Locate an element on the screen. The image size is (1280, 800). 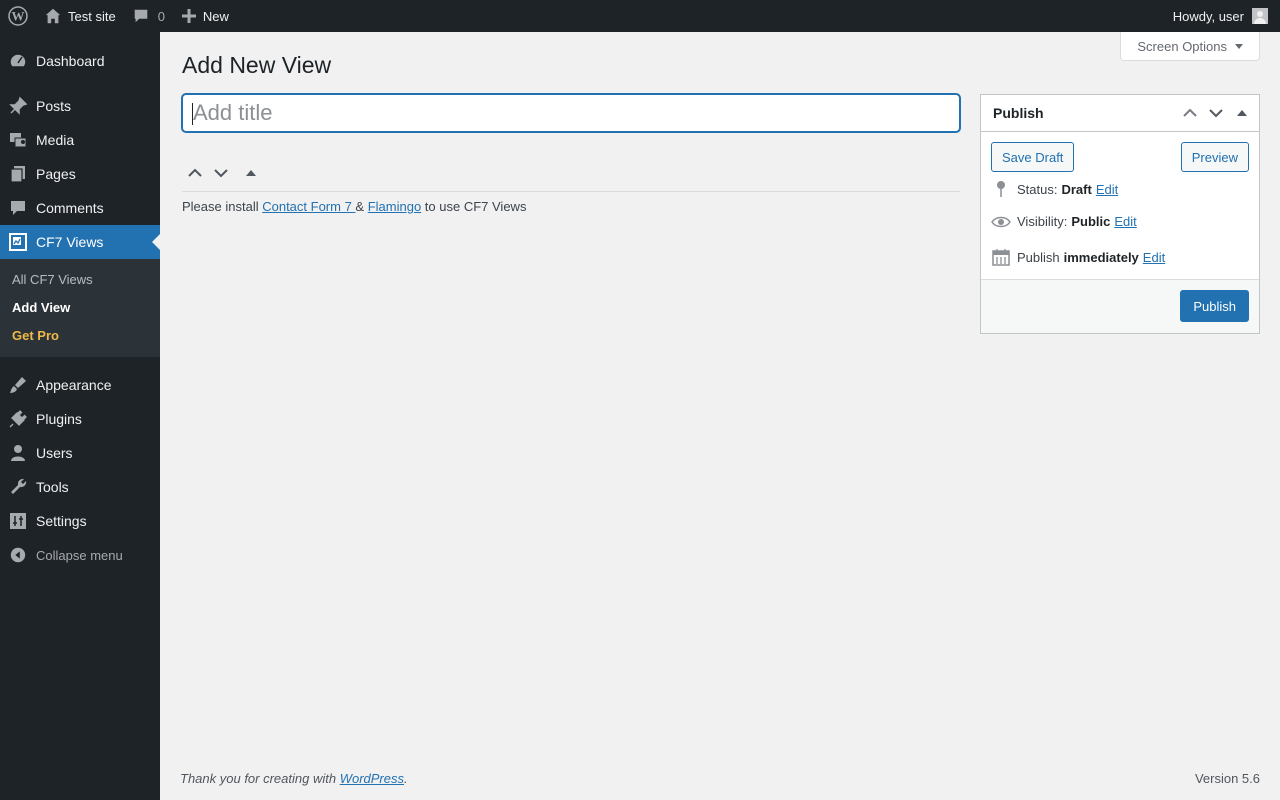
plug-icon is located at coordinates (18, 419).